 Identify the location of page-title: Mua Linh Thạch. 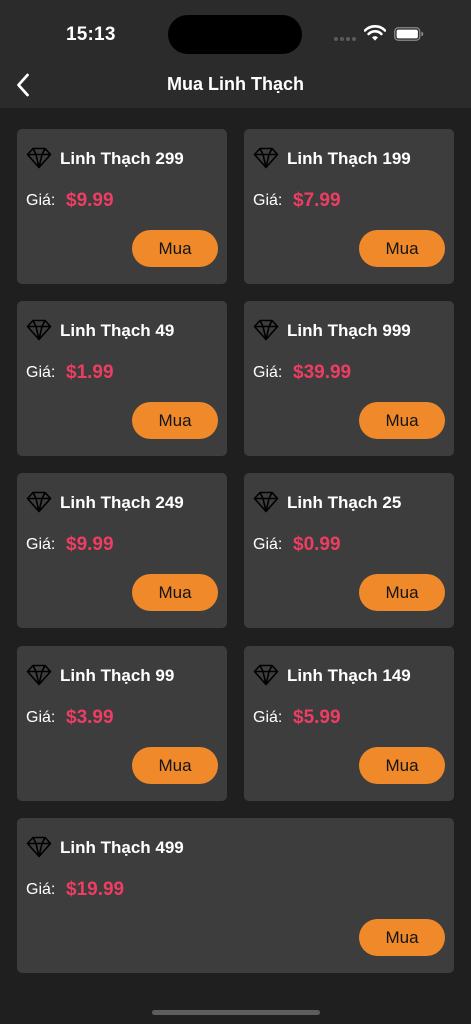
(235, 84).